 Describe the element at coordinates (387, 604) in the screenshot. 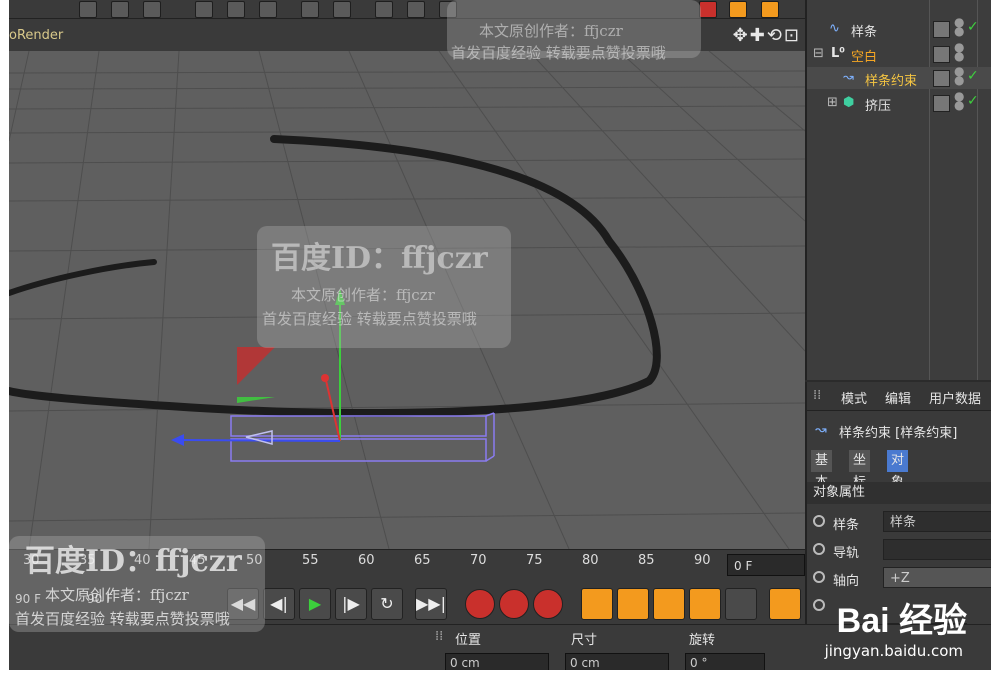

I see `loop-button: ↻` at that location.